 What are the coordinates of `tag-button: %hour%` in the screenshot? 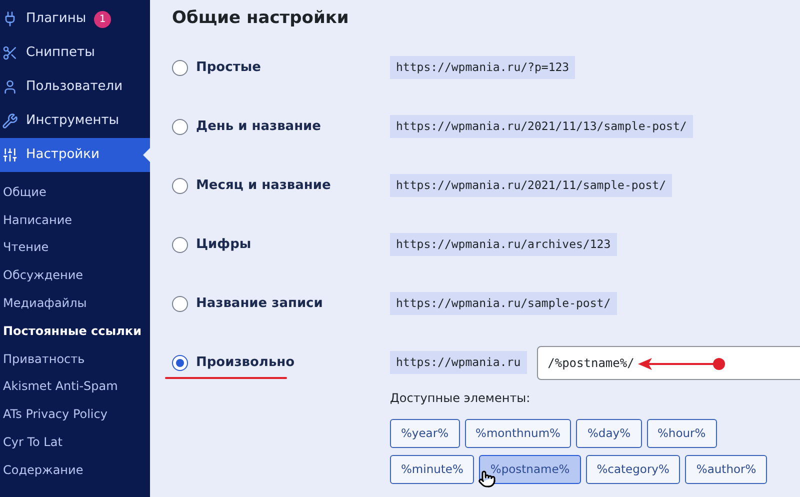 It's located at (681, 433).